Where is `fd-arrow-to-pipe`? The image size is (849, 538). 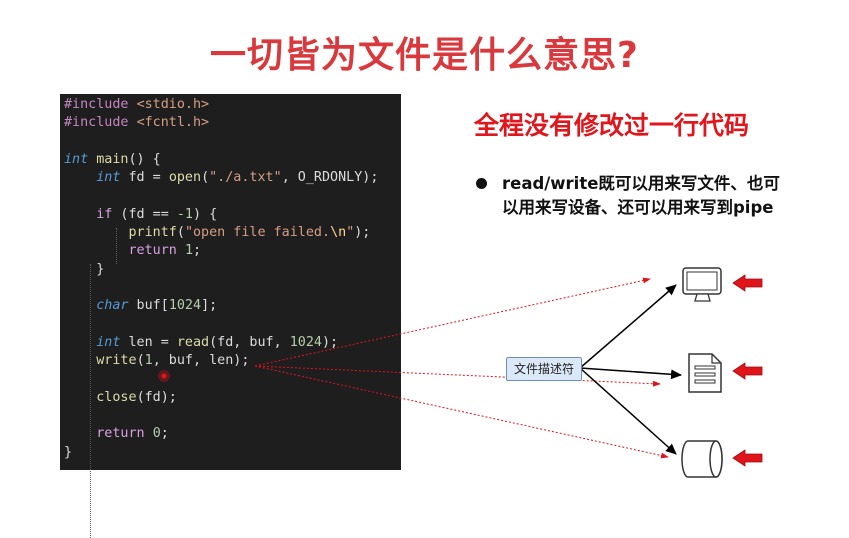
fd-arrow-to-pipe is located at coordinates (628, 411).